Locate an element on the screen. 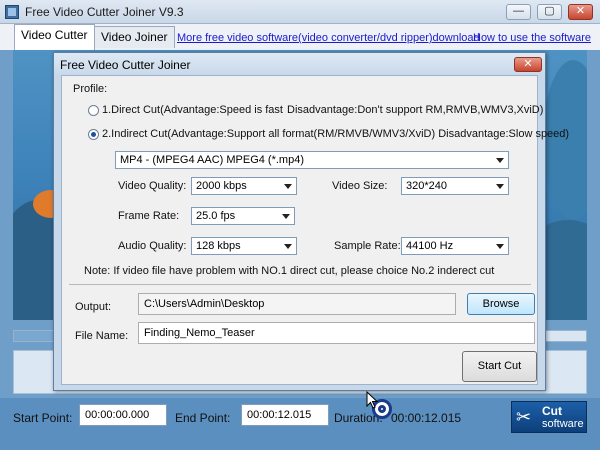 The image size is (600, 450). scissors-icon: ✂ is located at coordinates (524, 417).